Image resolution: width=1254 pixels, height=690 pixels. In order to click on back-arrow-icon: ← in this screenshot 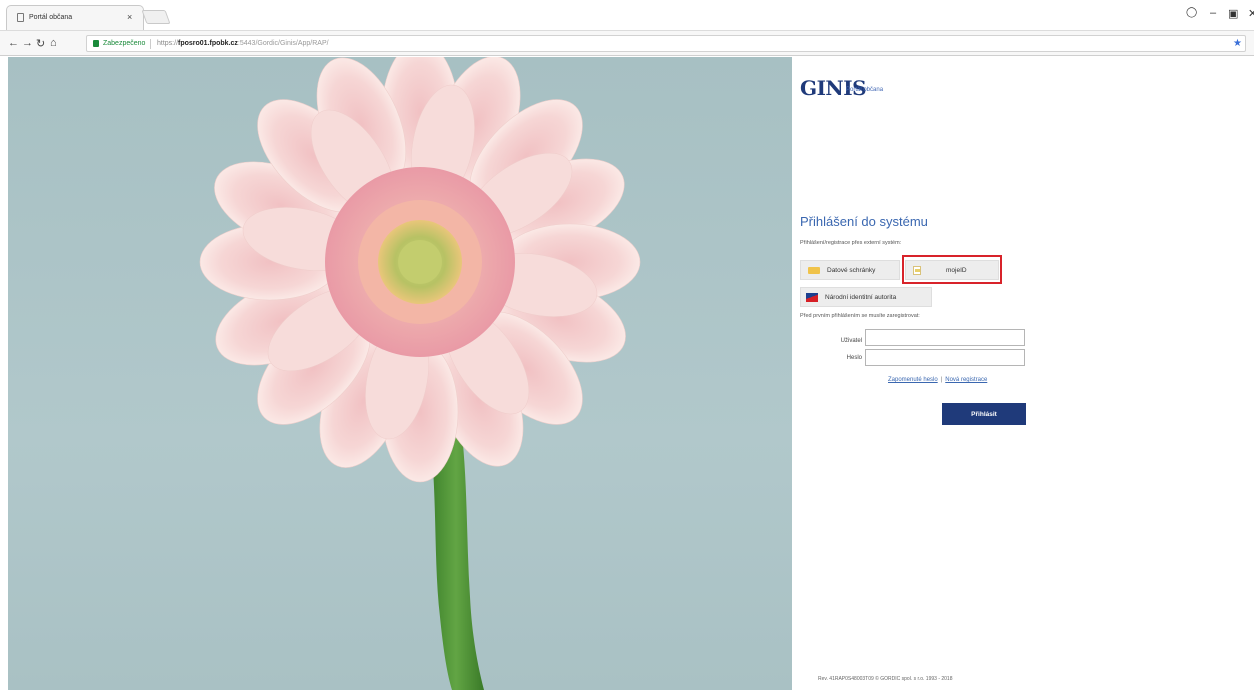, I will do `click(13, 43)`.